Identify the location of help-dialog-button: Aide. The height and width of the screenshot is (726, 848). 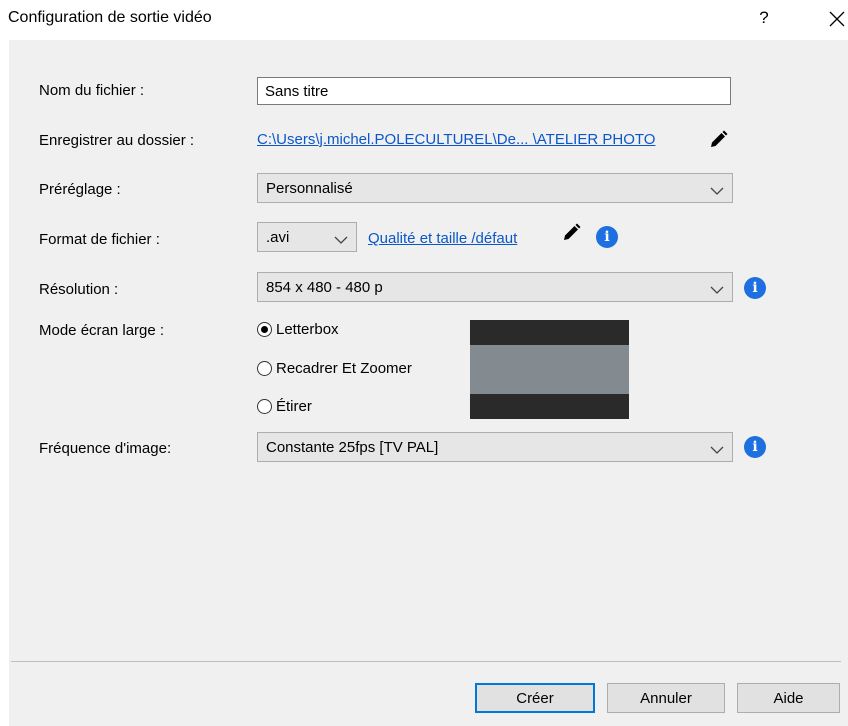
(788, 698).